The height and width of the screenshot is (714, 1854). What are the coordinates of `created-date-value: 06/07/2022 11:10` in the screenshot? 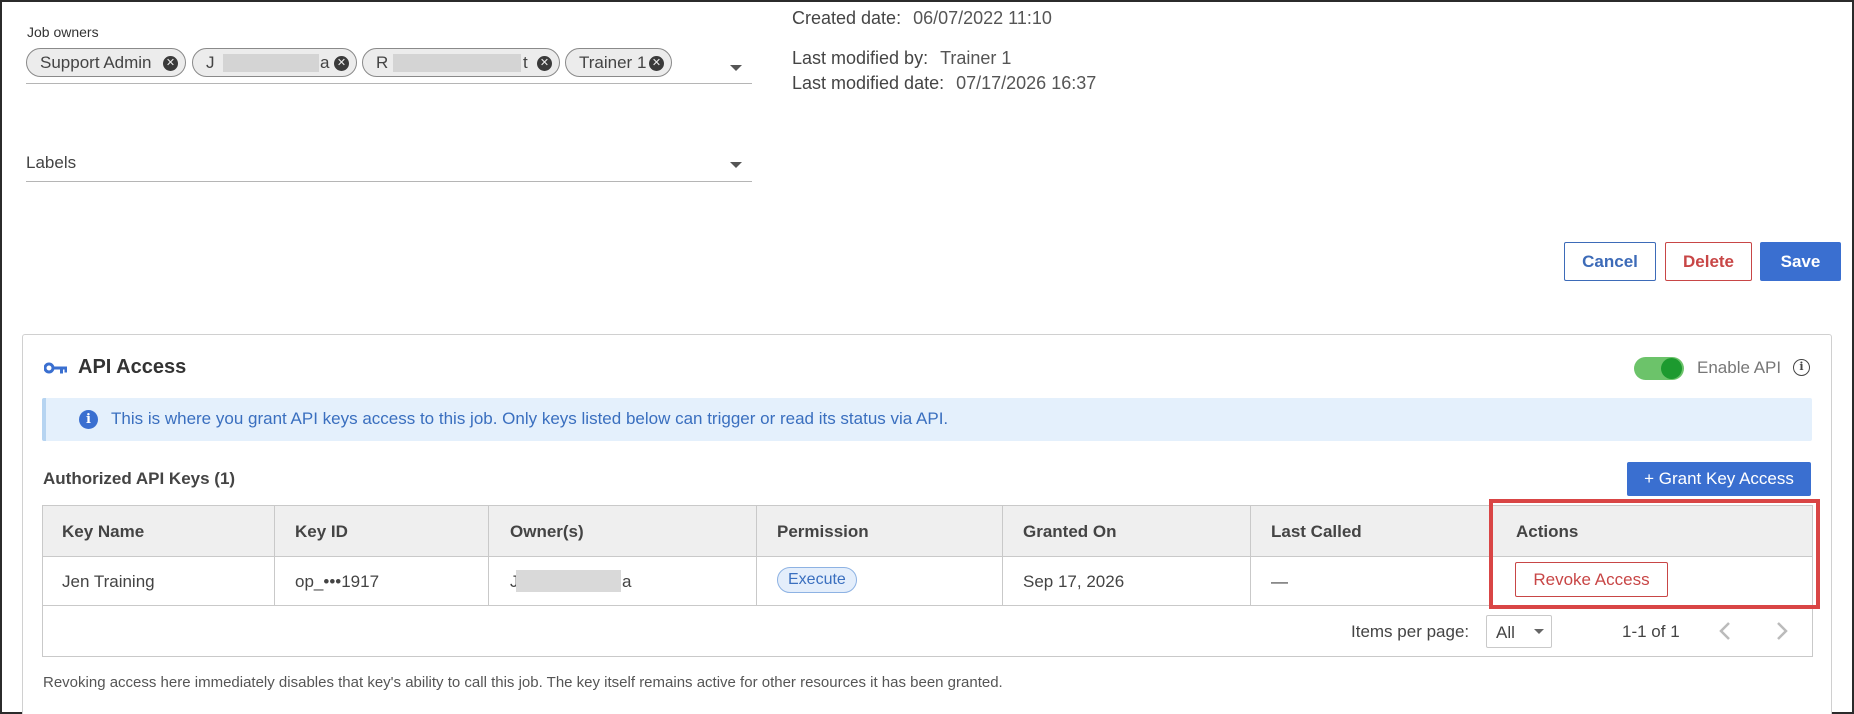 It's located at (982, 18).